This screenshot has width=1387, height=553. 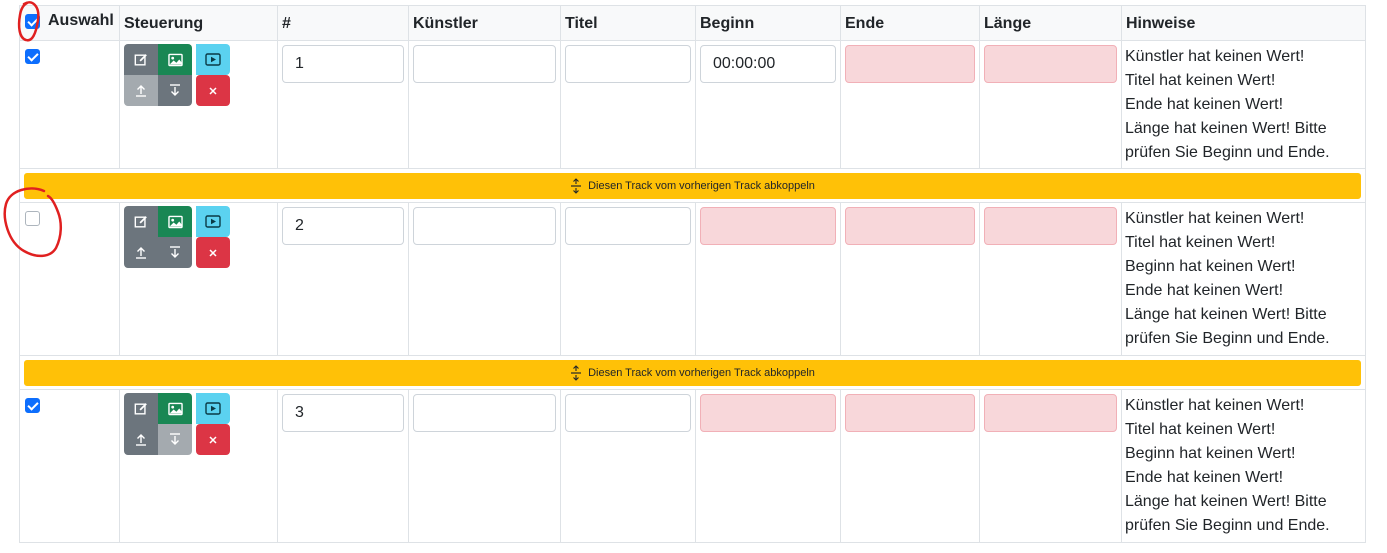 I want to click on header-kuenstler: Künstler, so click(x=485, y=23).